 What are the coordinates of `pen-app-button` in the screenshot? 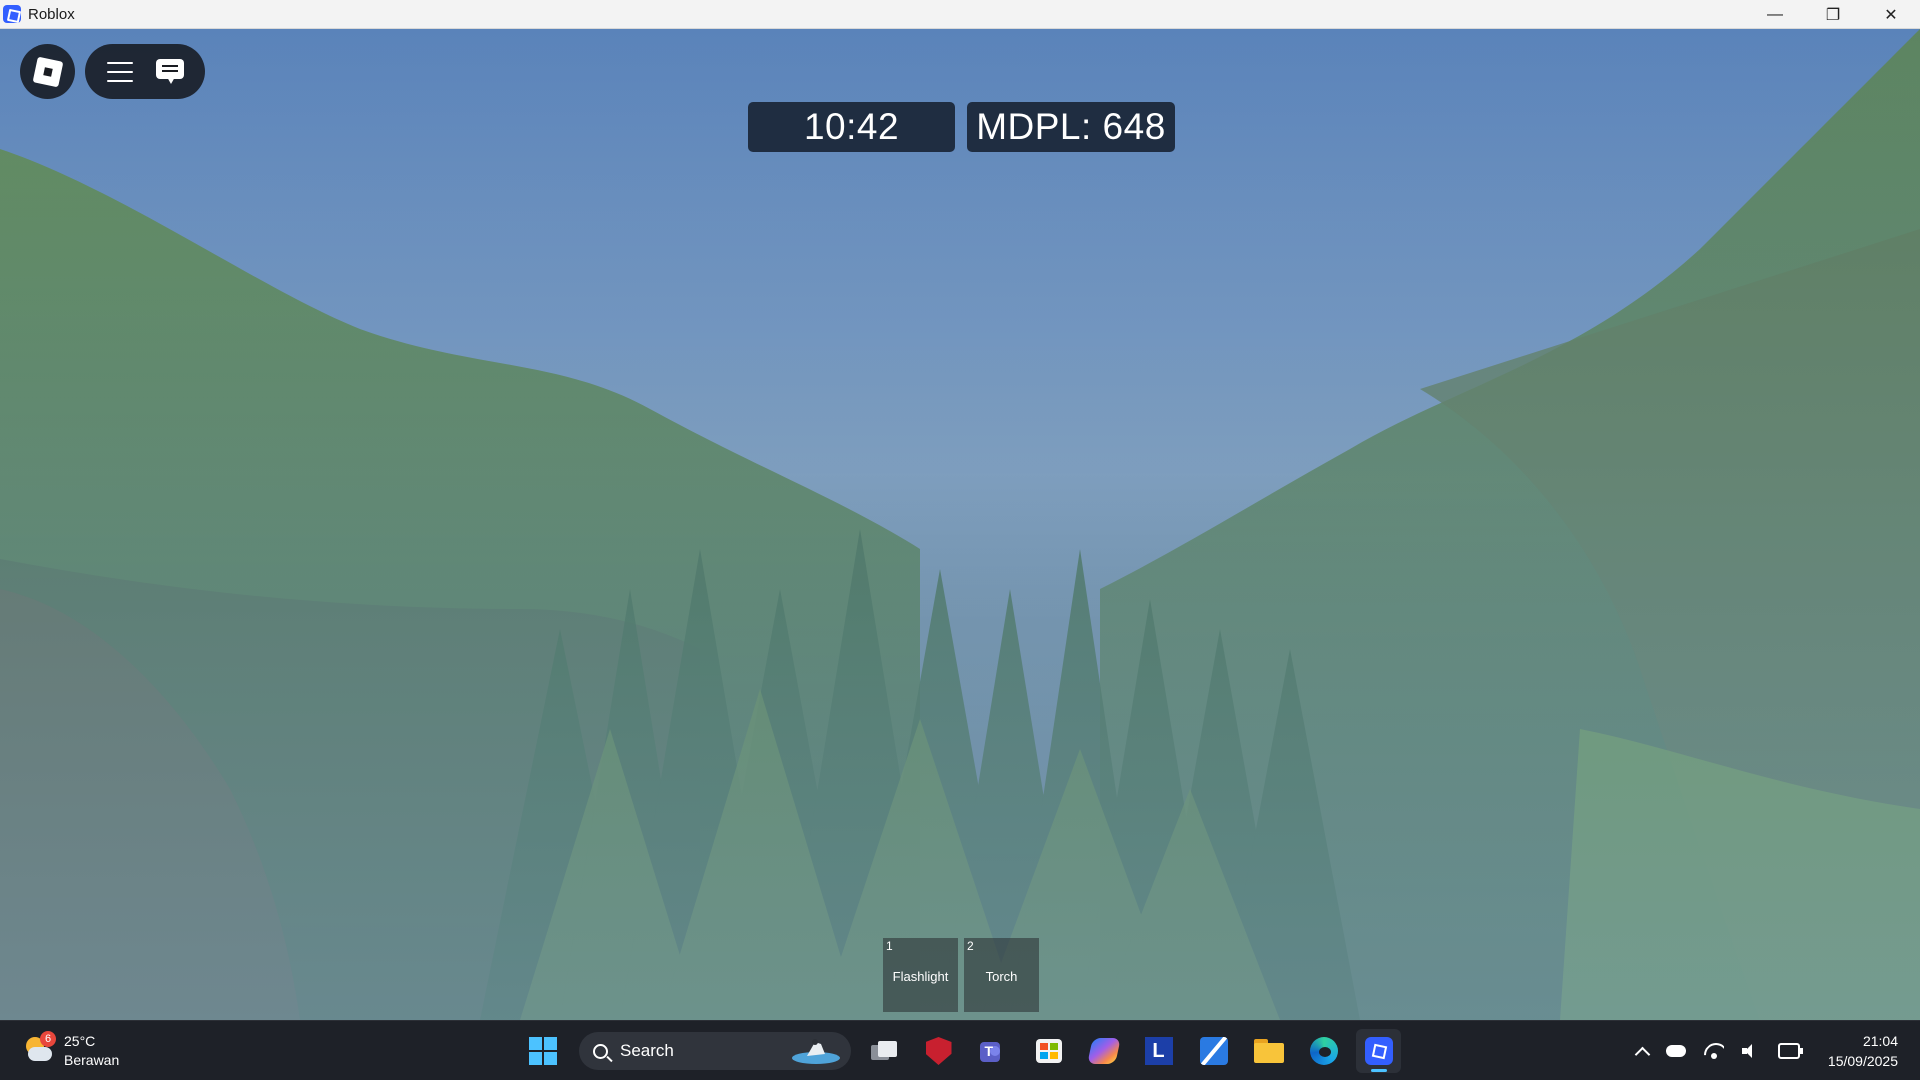 It's located at (1213, 1051).